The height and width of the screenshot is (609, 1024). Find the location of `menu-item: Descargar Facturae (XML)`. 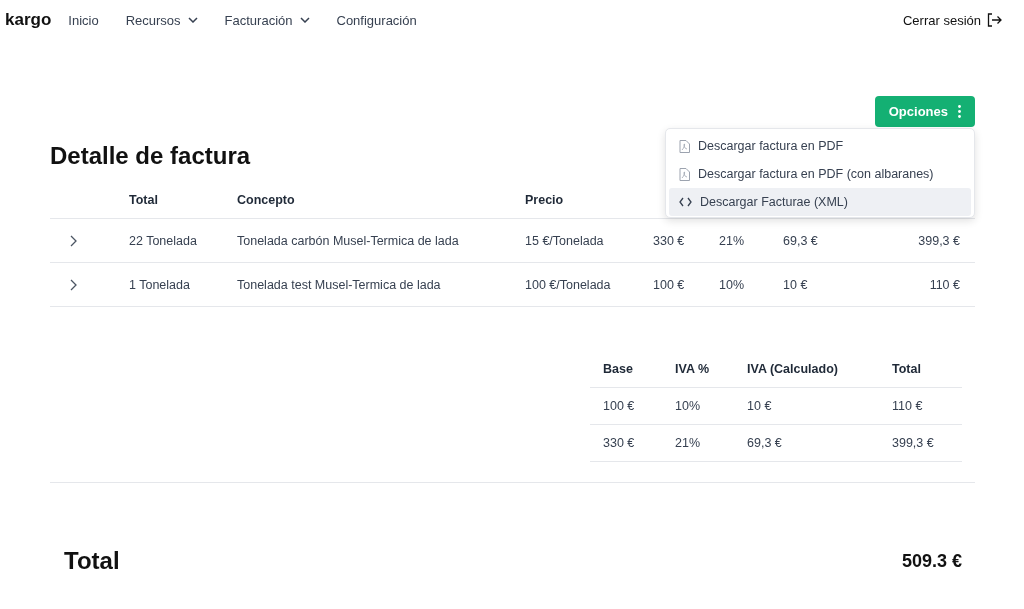

menu-item: Descargar Facturae (XML) is located at coordinates (820, 202).